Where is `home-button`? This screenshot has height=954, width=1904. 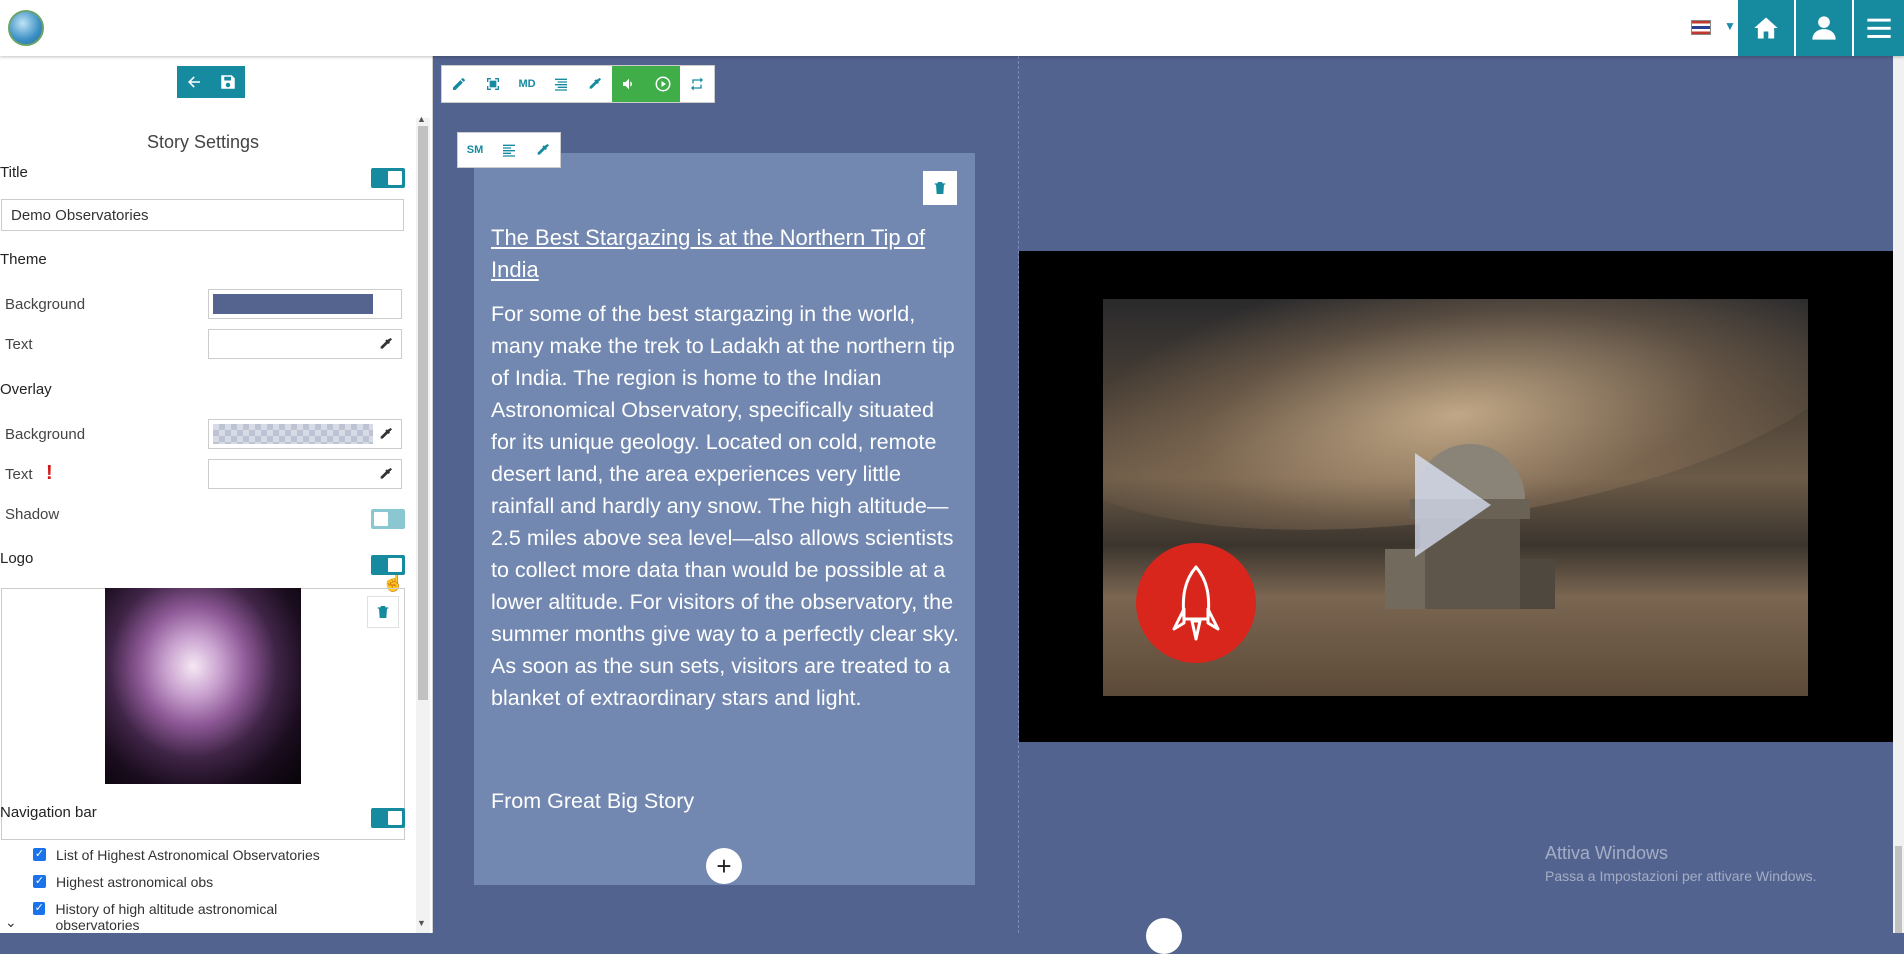 home-button is located at coordinates (1766, 28).